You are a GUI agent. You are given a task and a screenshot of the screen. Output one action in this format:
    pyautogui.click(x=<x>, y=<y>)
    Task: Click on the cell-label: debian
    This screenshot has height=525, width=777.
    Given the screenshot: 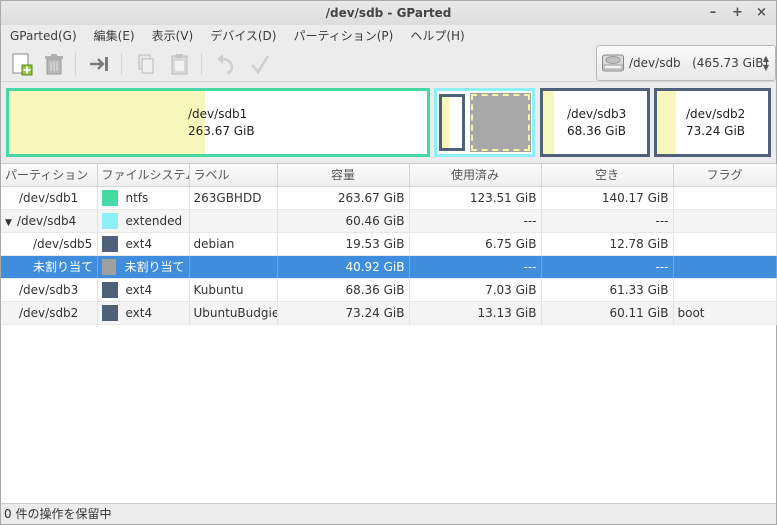 What is the action you would take?
    pyautogui.click(x=233, y=244)
    